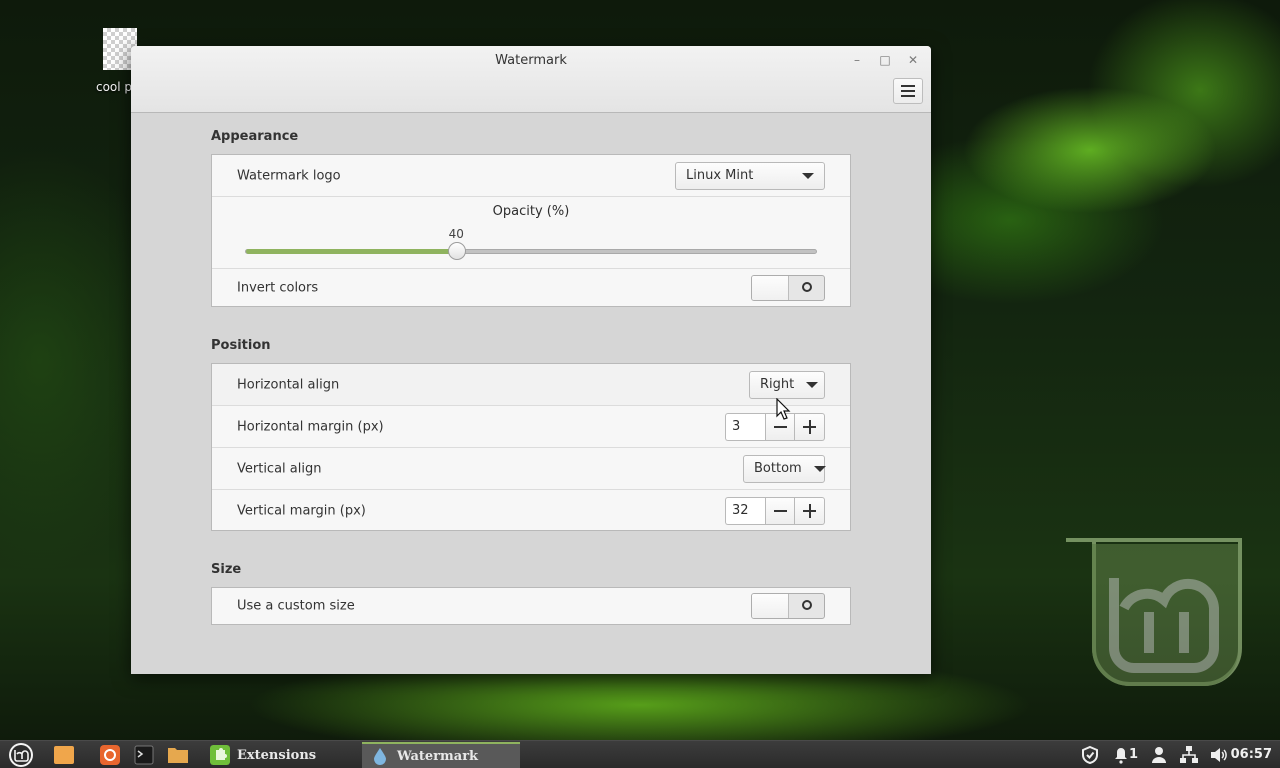 The image size is (1280, 768). What do you see at coordinates (279, 468) in the screenshot?
I see `vertical-align-label: Vertical align` at bounding box center [279, 468].